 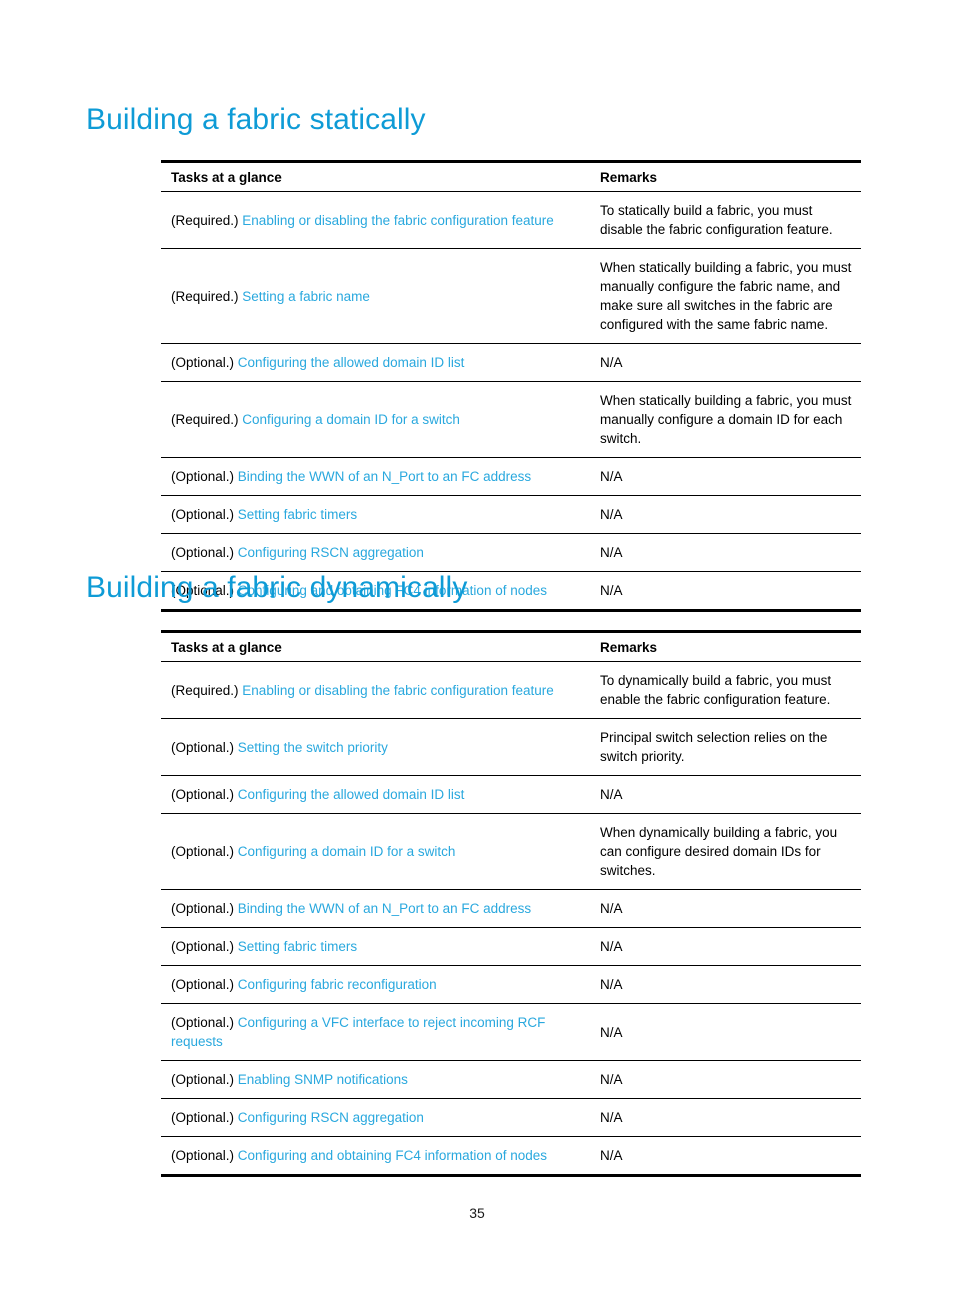 I want to click on task-link: Setting the switch priority, so click(x=313, y=747).